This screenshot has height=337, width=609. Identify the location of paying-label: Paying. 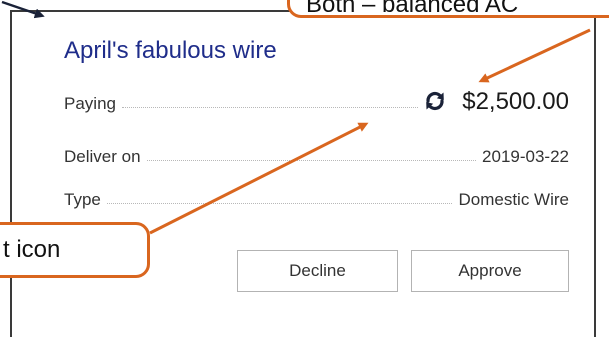
(90, 103).